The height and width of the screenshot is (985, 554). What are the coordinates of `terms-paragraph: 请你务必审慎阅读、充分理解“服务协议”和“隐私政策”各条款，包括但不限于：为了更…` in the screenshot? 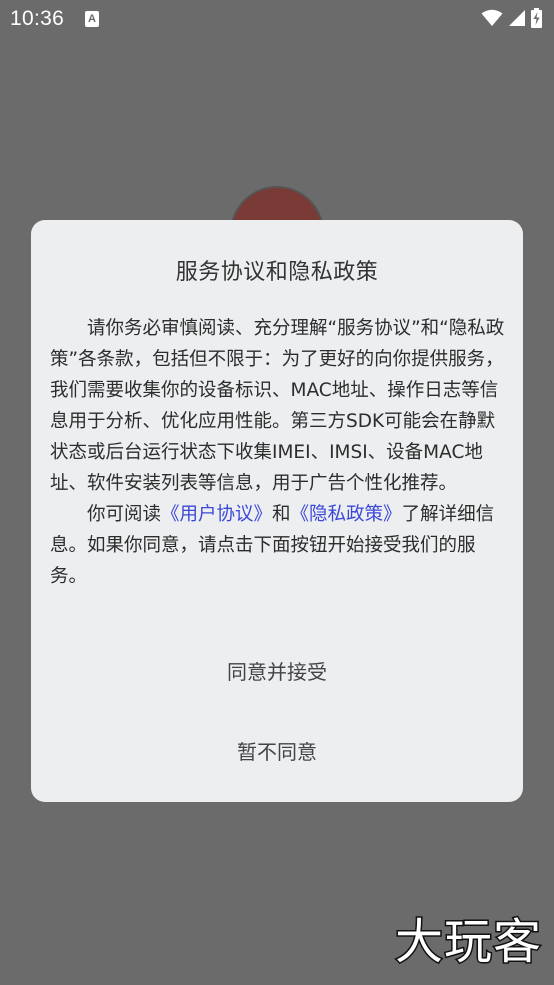 It's located at (277, 406).